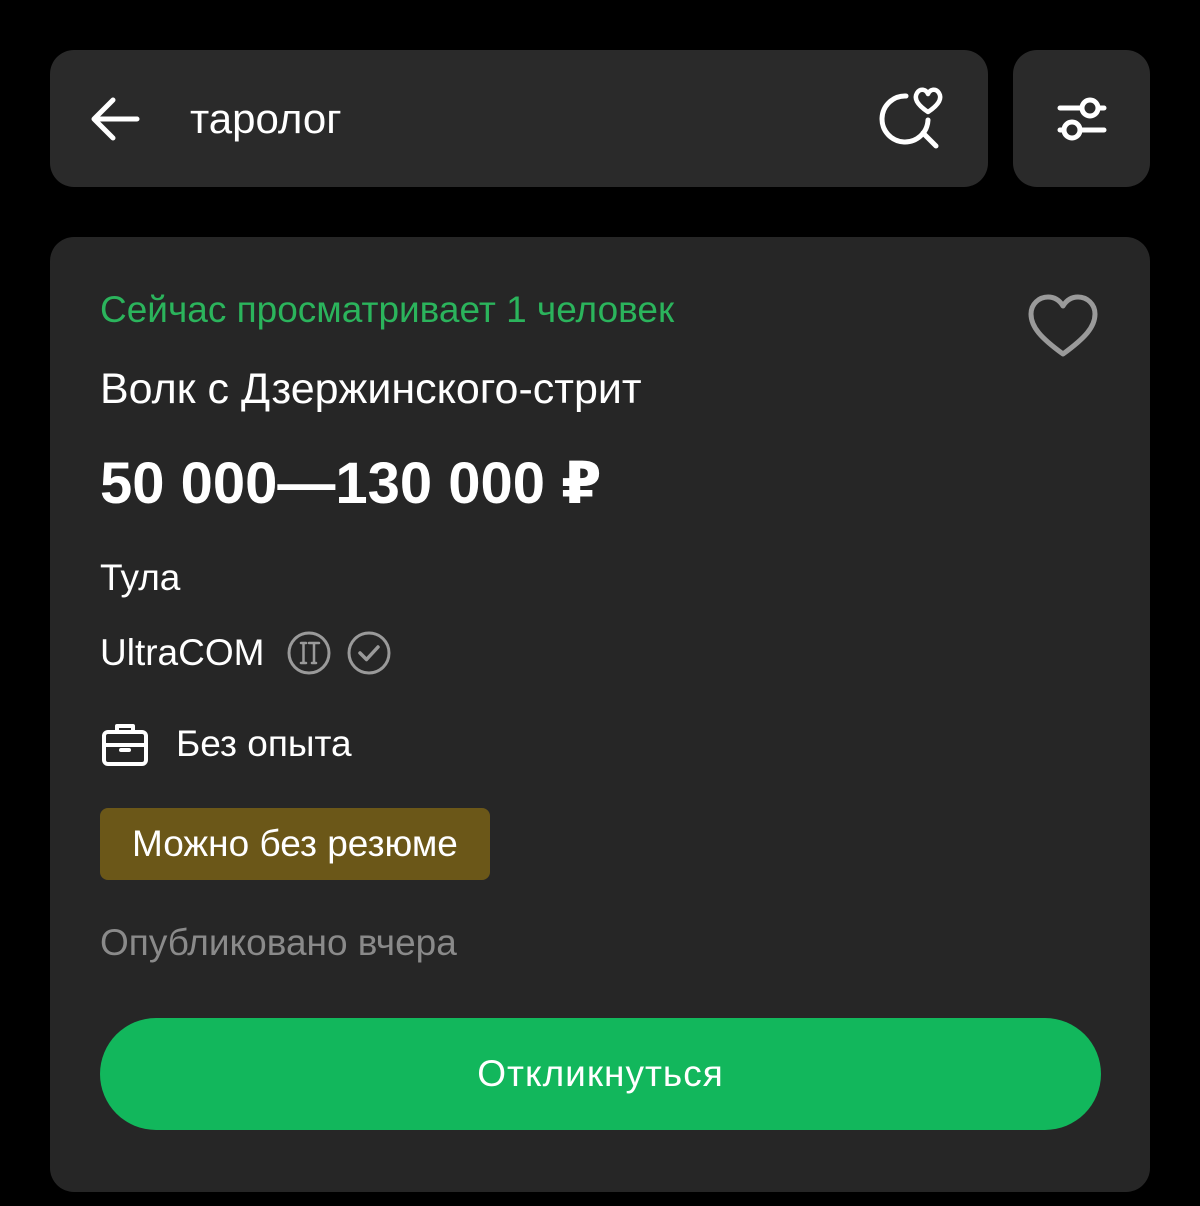 This screenshot has width=1200, height=1206. I want to click on respond-button: Откликнуться, so click(600, 1074).